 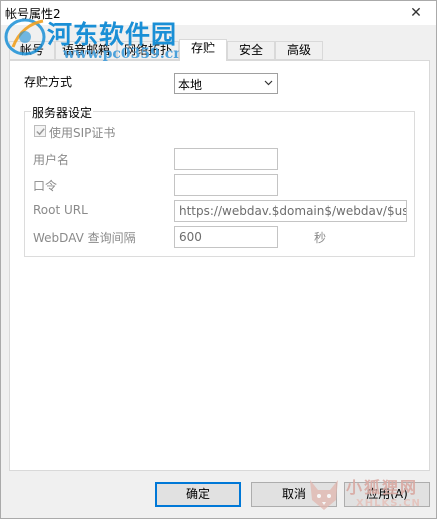 I want to click on webdav-interval-label: WebDAV 查询间隔, so click(x=84, y=238).